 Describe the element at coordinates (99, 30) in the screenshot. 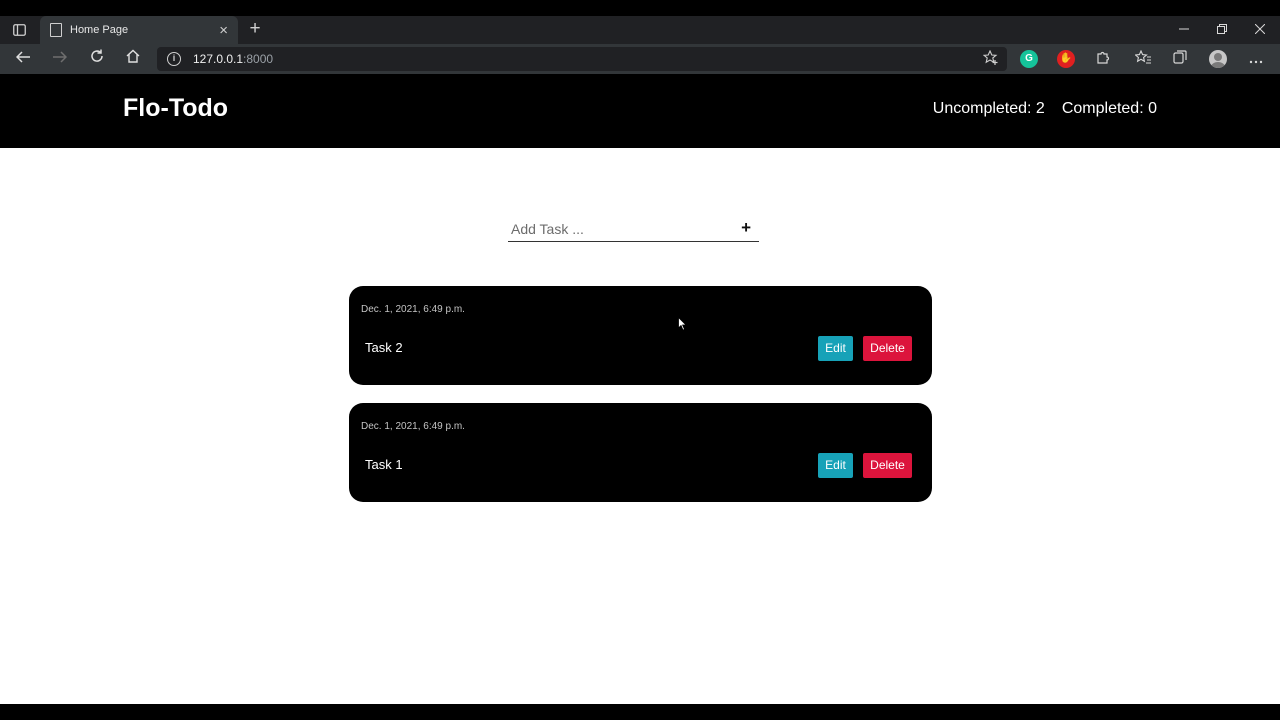

I see `tab-title: Home Page` at that location.